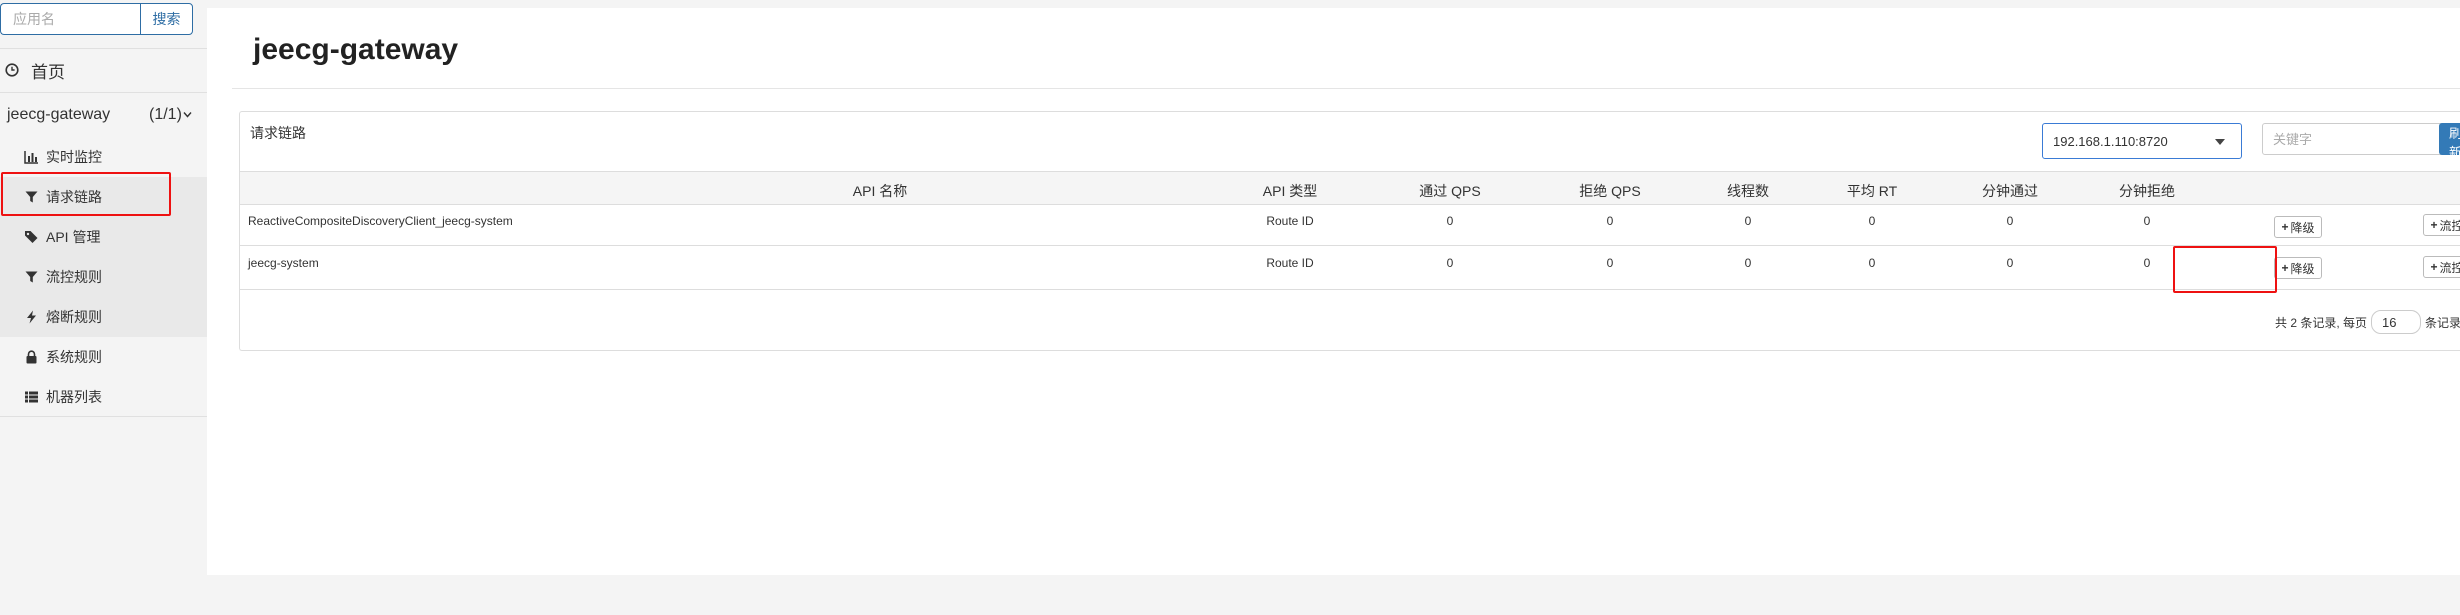  What do you see at coordinates (880, 191) in the screenshot?
I see `column-header-api-name: API 名称` at bounding box center [880, 191].